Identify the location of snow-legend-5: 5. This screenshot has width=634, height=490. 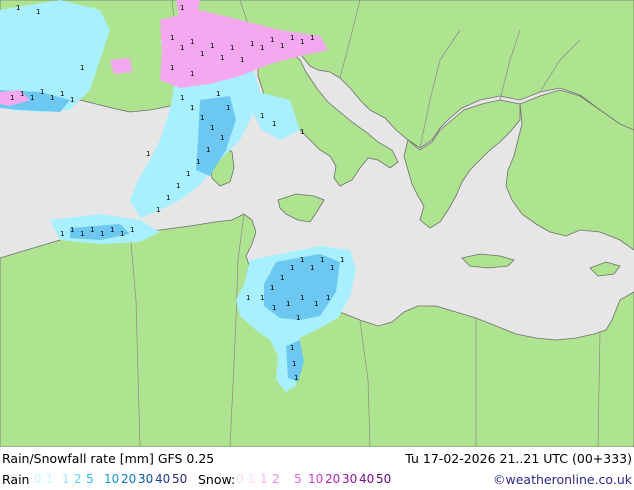
(298, 479).